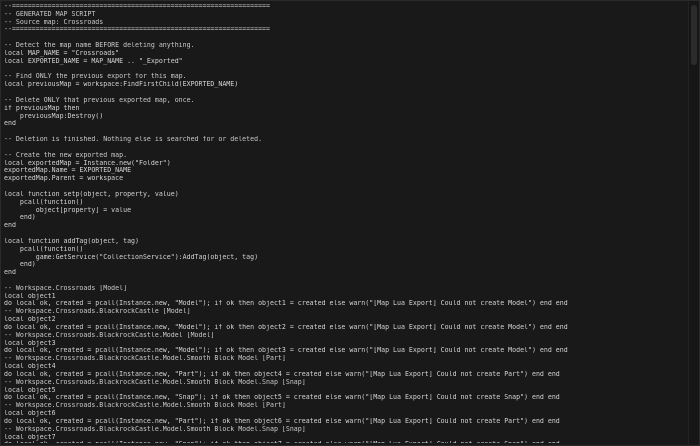  What do you see at coordinates (346, 23) in the screenshot?
I see `code-line: -- Source map: Crossroads` at bounding box center [346, 23].